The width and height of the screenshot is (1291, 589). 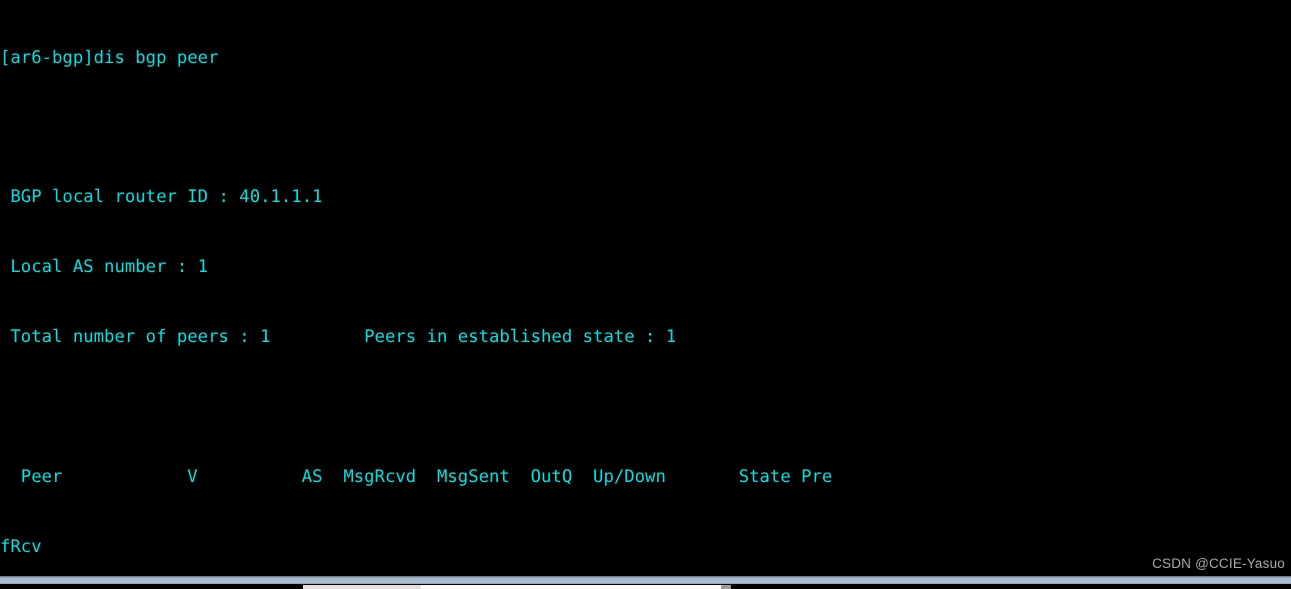 I want to click on horizontal-scrollbar, so click(x=645, y=580).